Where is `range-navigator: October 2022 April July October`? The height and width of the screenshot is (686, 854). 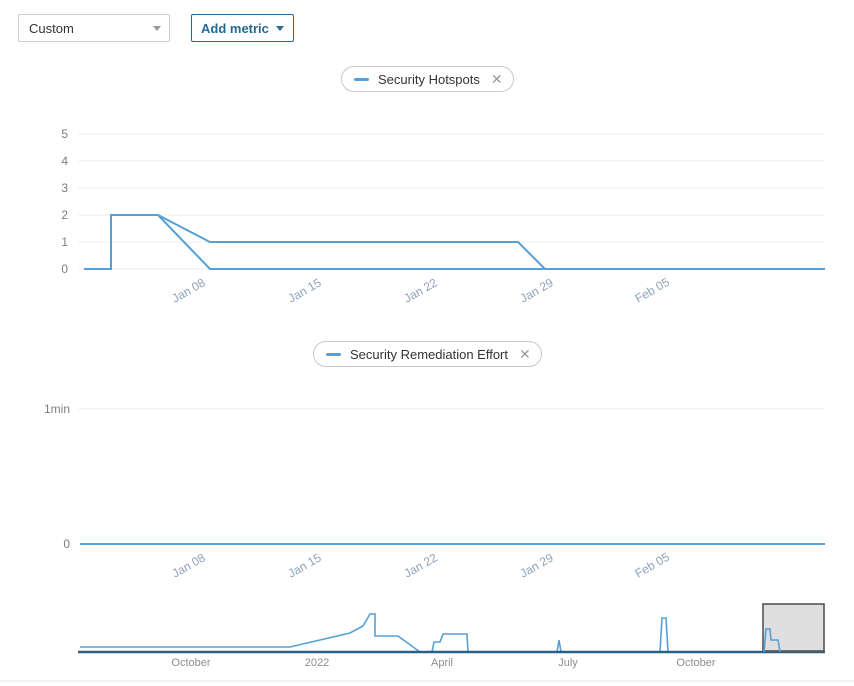 range-navigator: October 2022 April July October is located at coordinates (427, 641).